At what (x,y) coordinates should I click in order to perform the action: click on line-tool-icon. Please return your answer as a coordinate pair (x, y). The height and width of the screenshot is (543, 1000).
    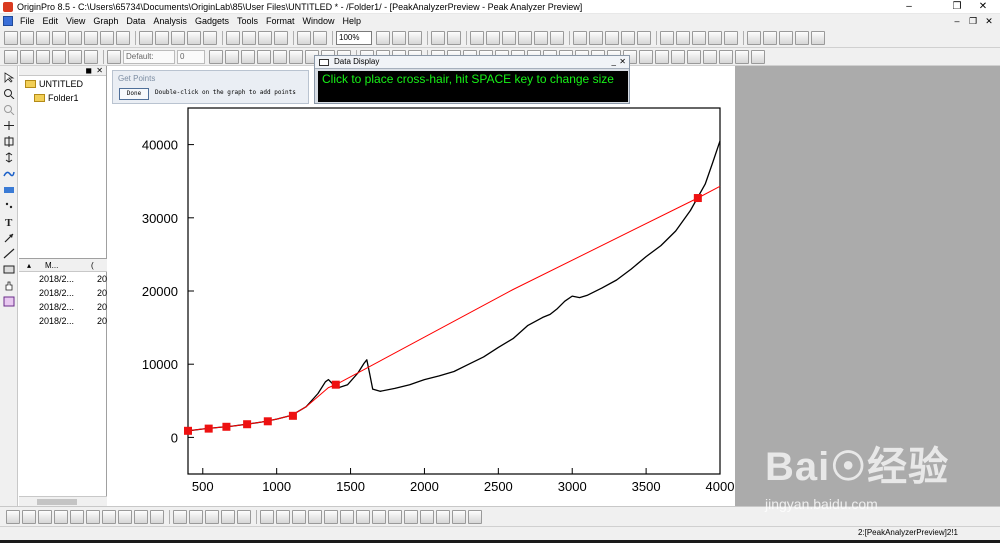
    Looking at the image, I should click on (9, 253).